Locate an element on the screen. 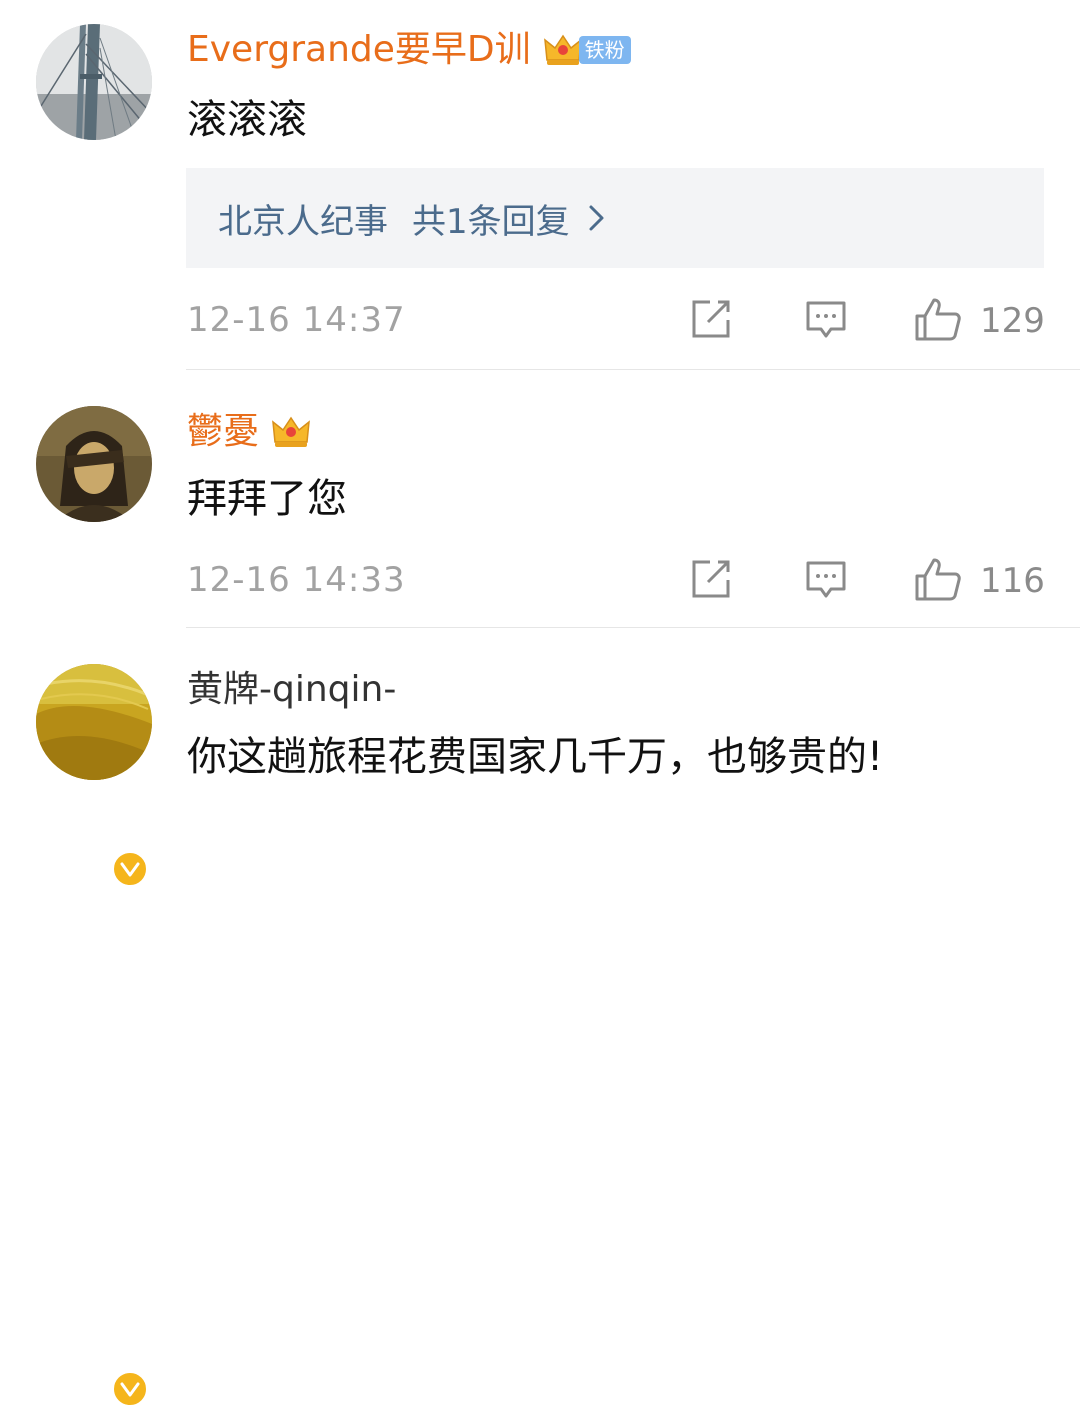  comment-text: 滚滚滚 is located at coordinates (247, 120).